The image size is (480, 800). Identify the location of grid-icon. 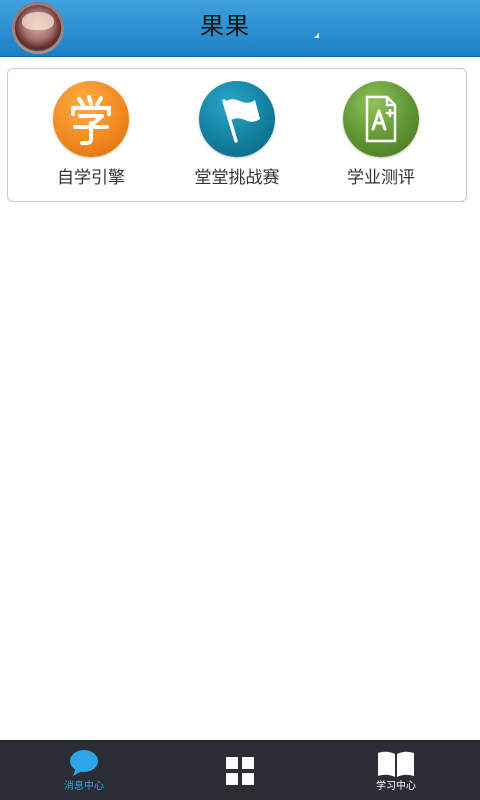
(240, 771).